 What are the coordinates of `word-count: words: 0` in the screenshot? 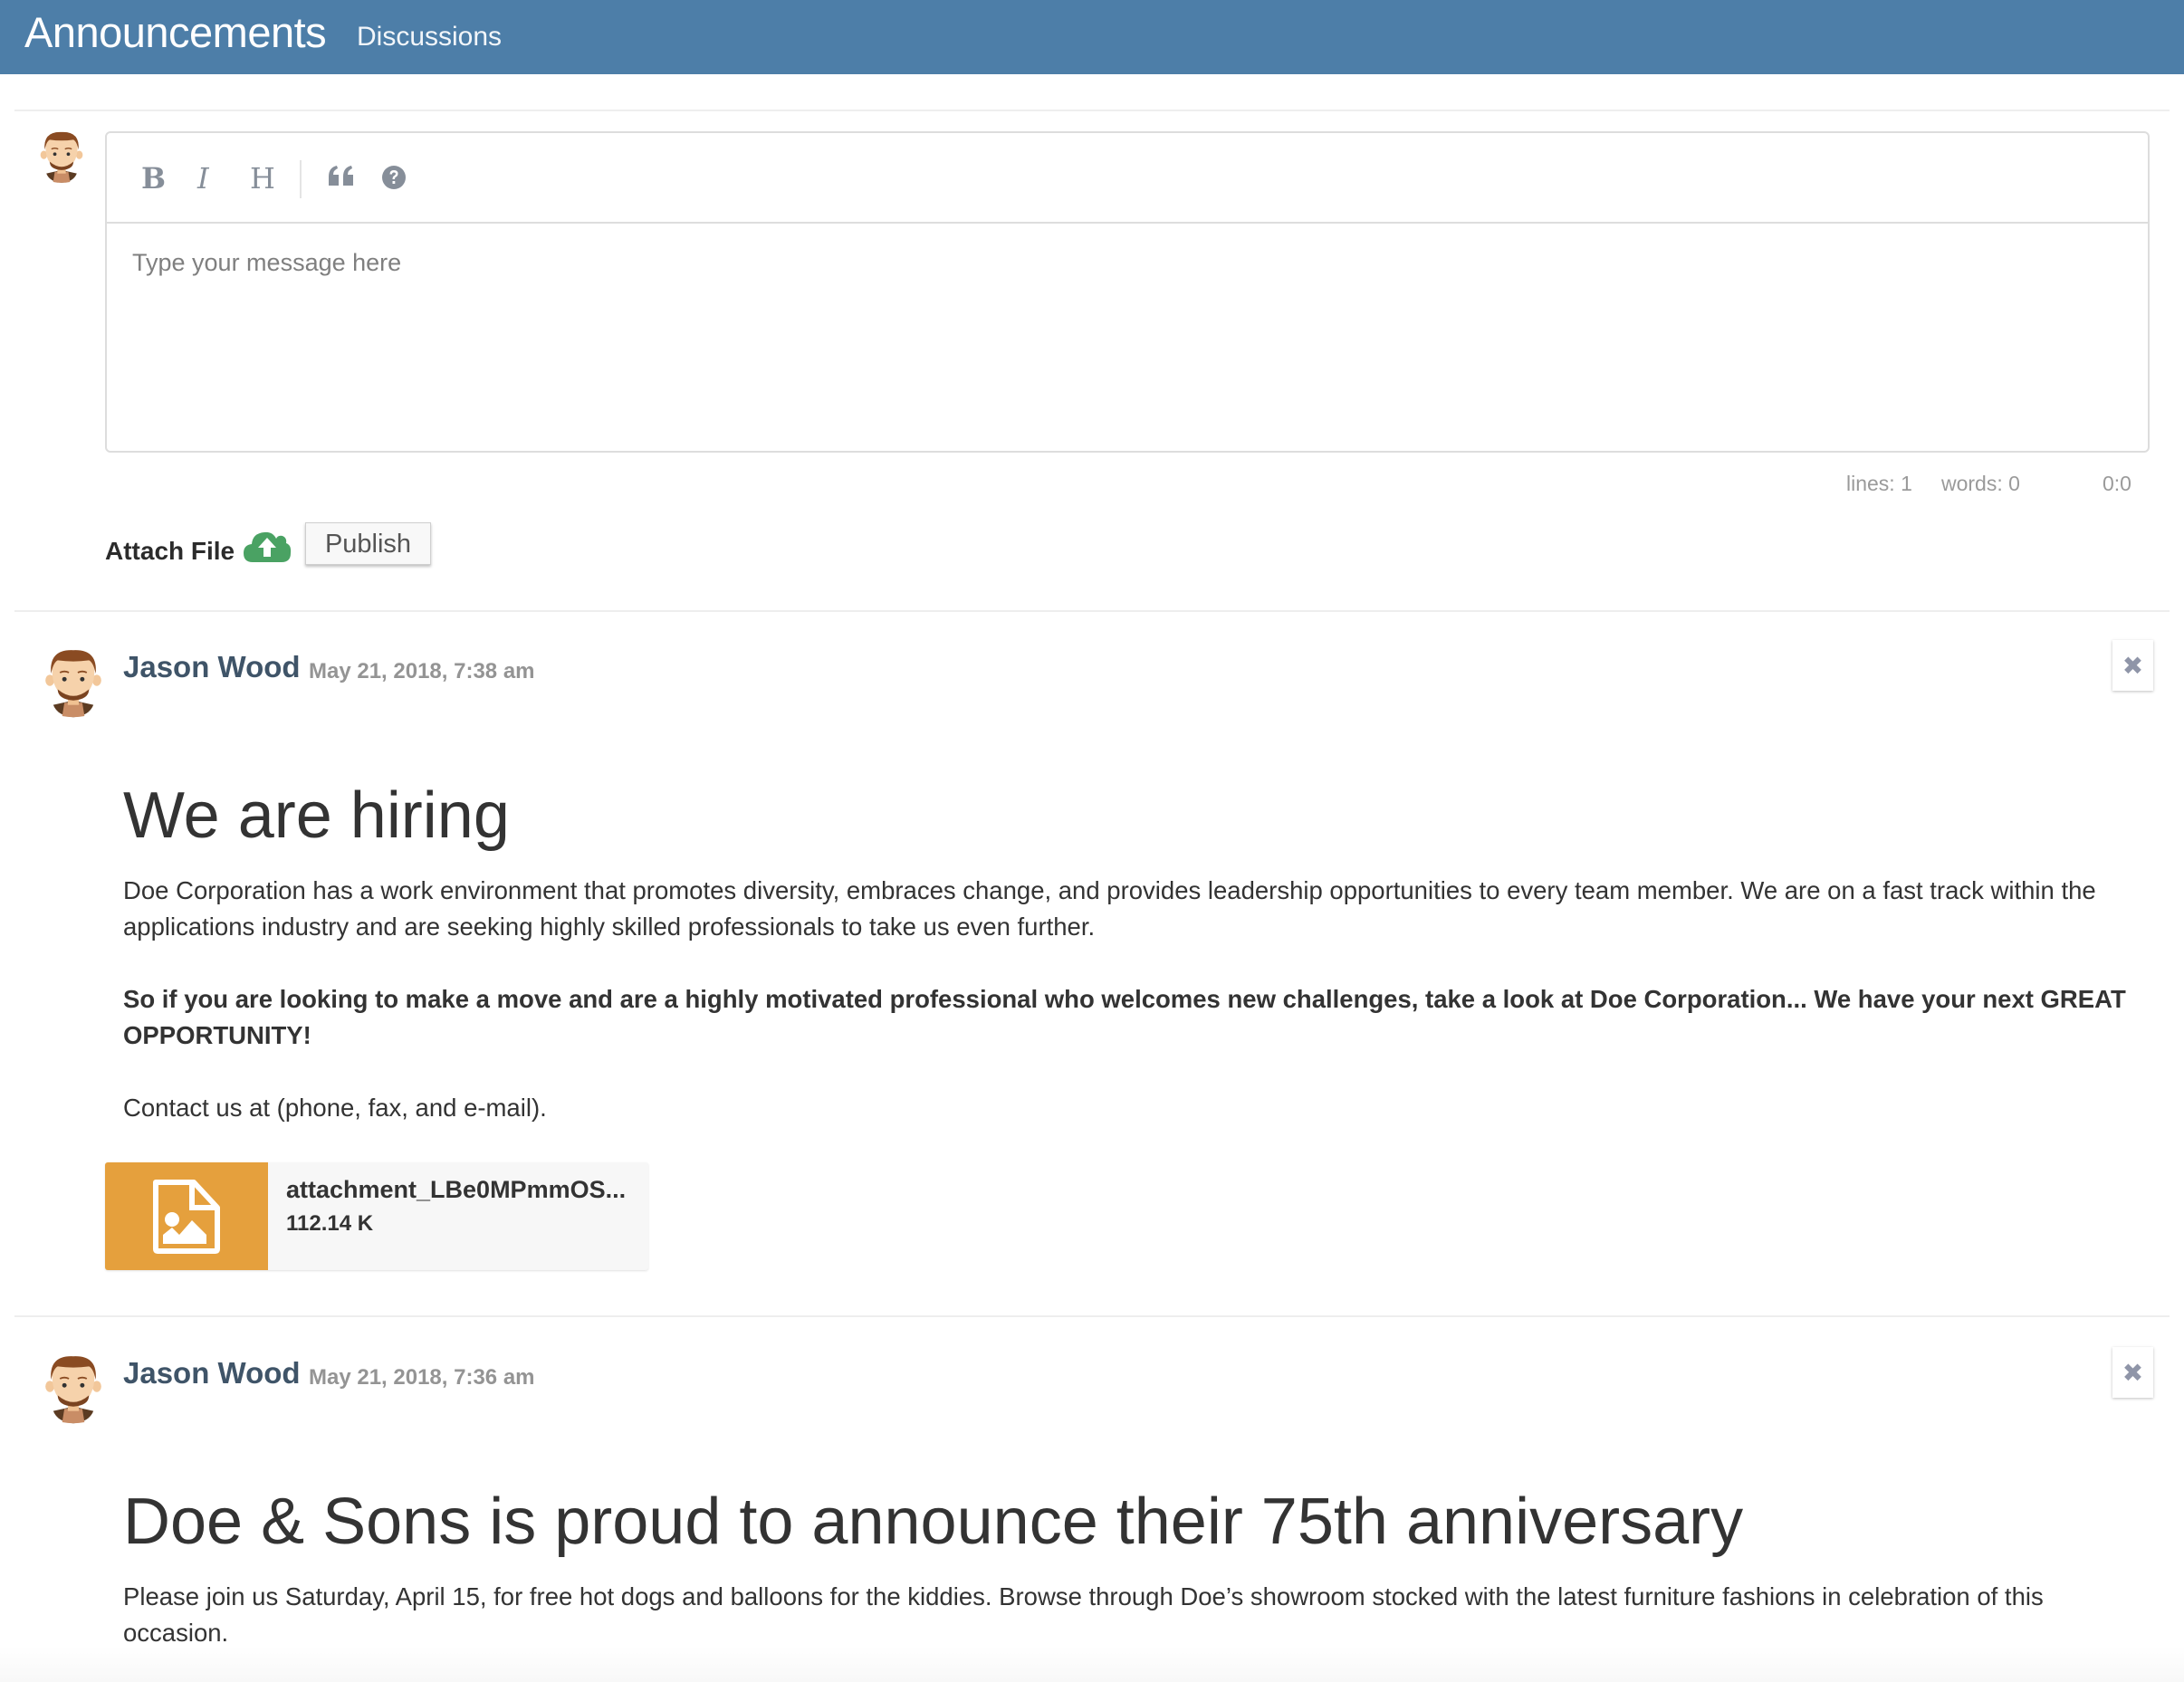 It's located at (1980, 483).